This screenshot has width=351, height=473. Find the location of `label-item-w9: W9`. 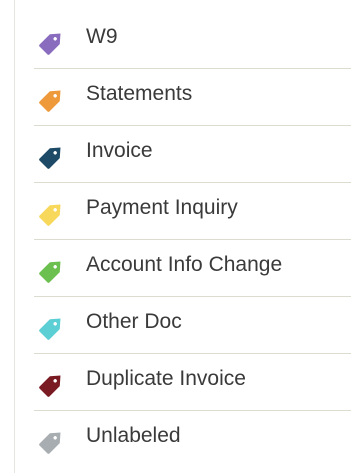

label-item-w9: W9 is located at coordinates (192, 40).